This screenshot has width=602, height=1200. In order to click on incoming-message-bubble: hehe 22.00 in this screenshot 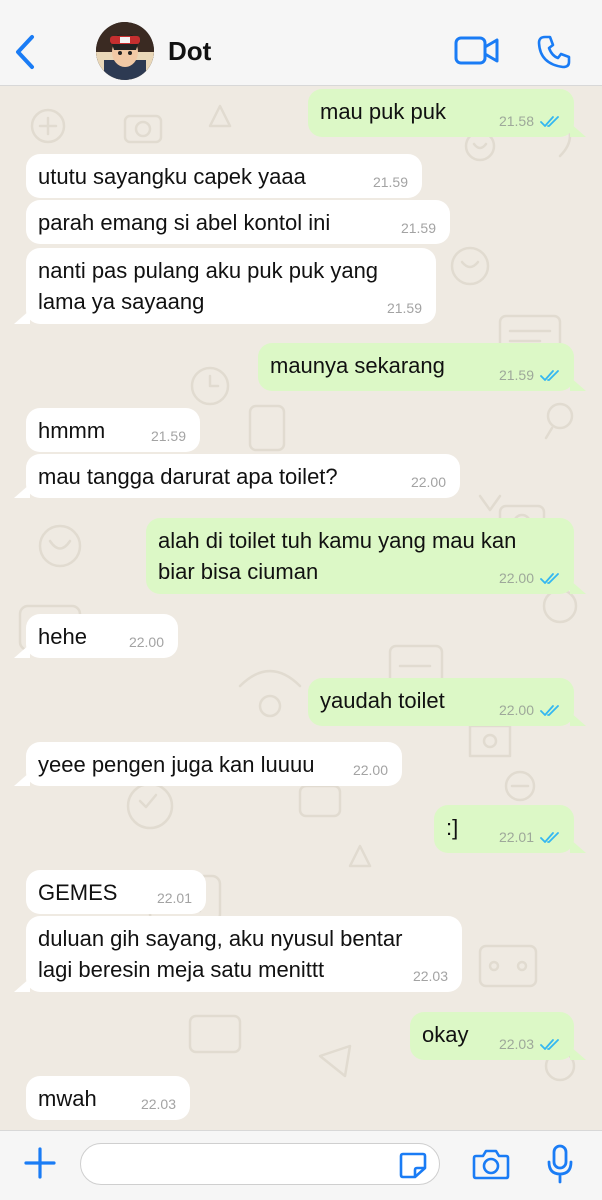, I will do `click(96, 636)`.